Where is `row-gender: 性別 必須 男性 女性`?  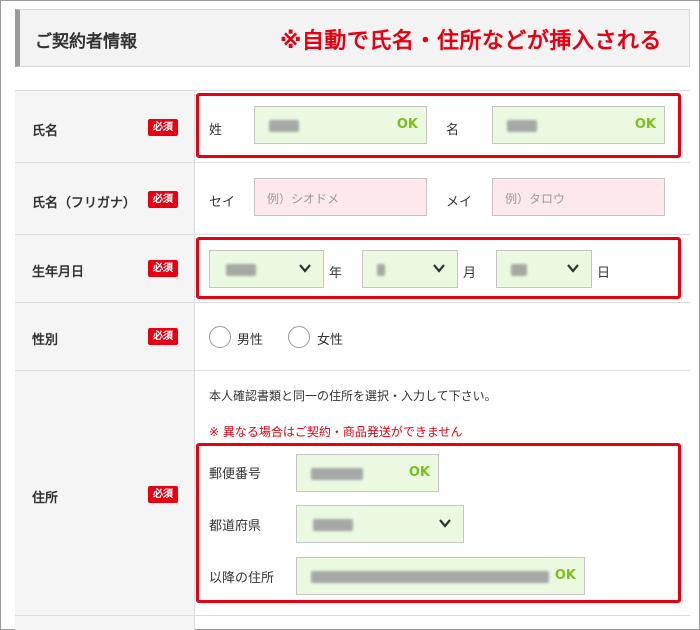
row-gender: 性別 必須 男性 女性 is located at coordinates (352, 337).